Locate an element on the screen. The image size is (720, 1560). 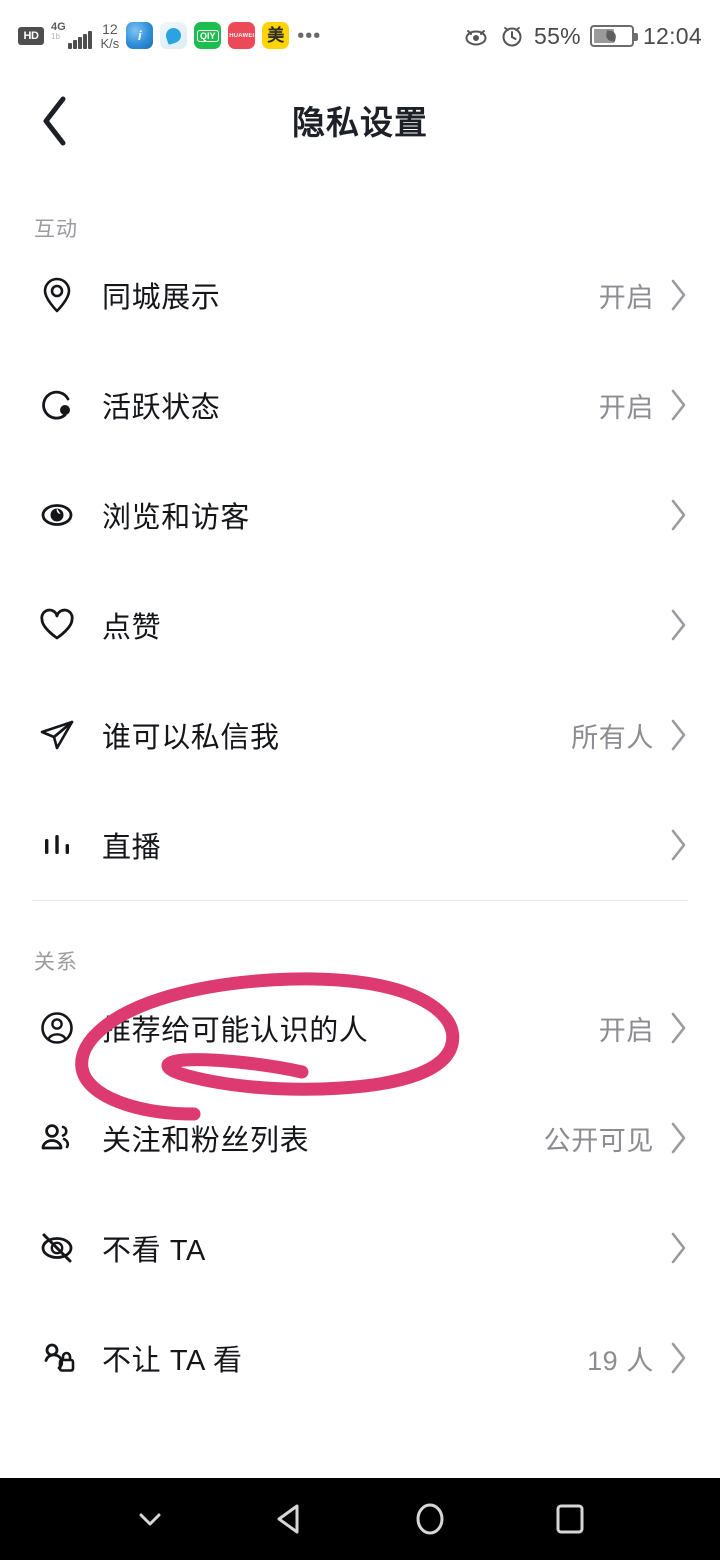
row-do-not-view-ta: 不看 TA is located at coordinates (360, 1248).